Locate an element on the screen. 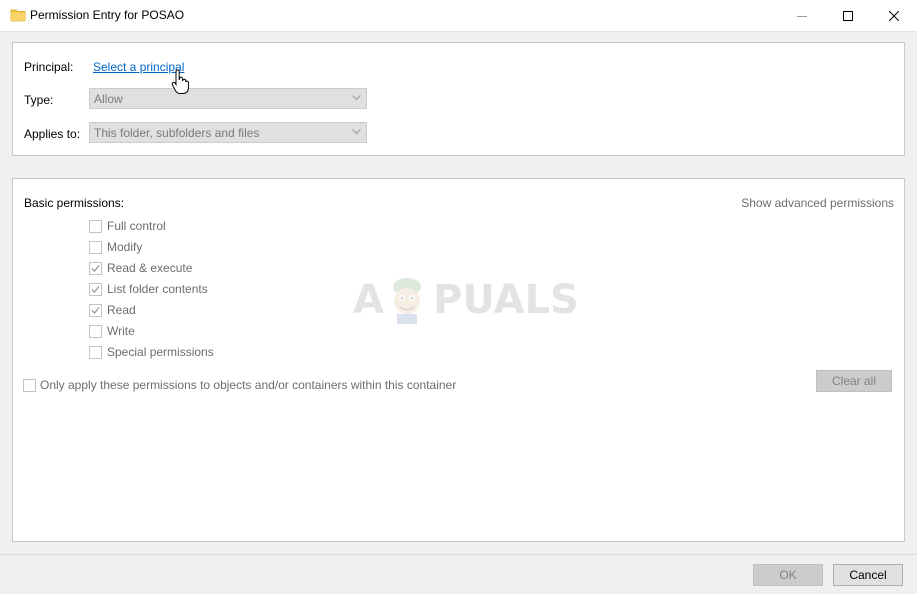  permission-label: Write is located at coordinates (121, 331).